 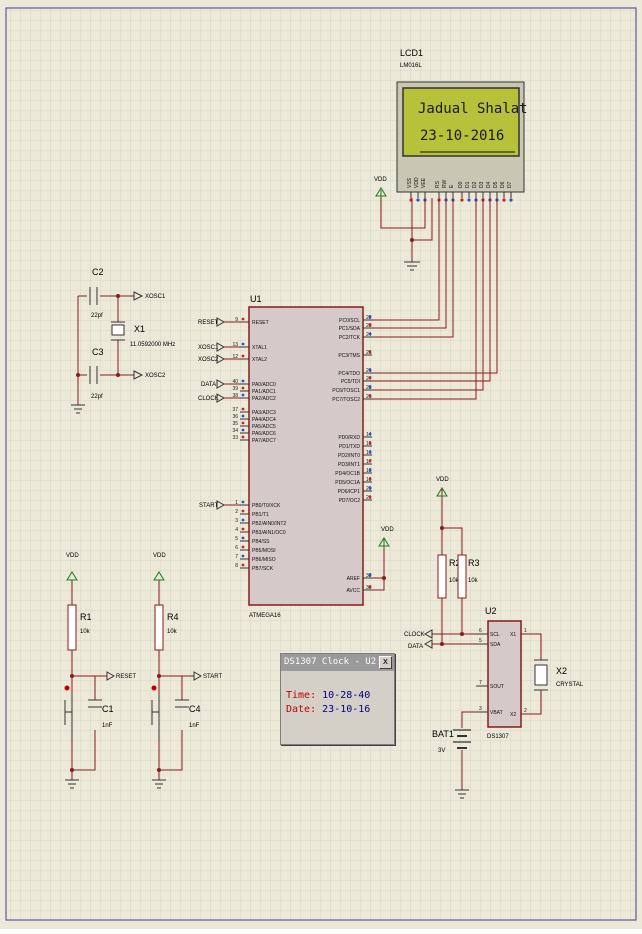 I want to click on mcu-pin-pc3-tms: PC3/TMS, so click(x=349, y=356).